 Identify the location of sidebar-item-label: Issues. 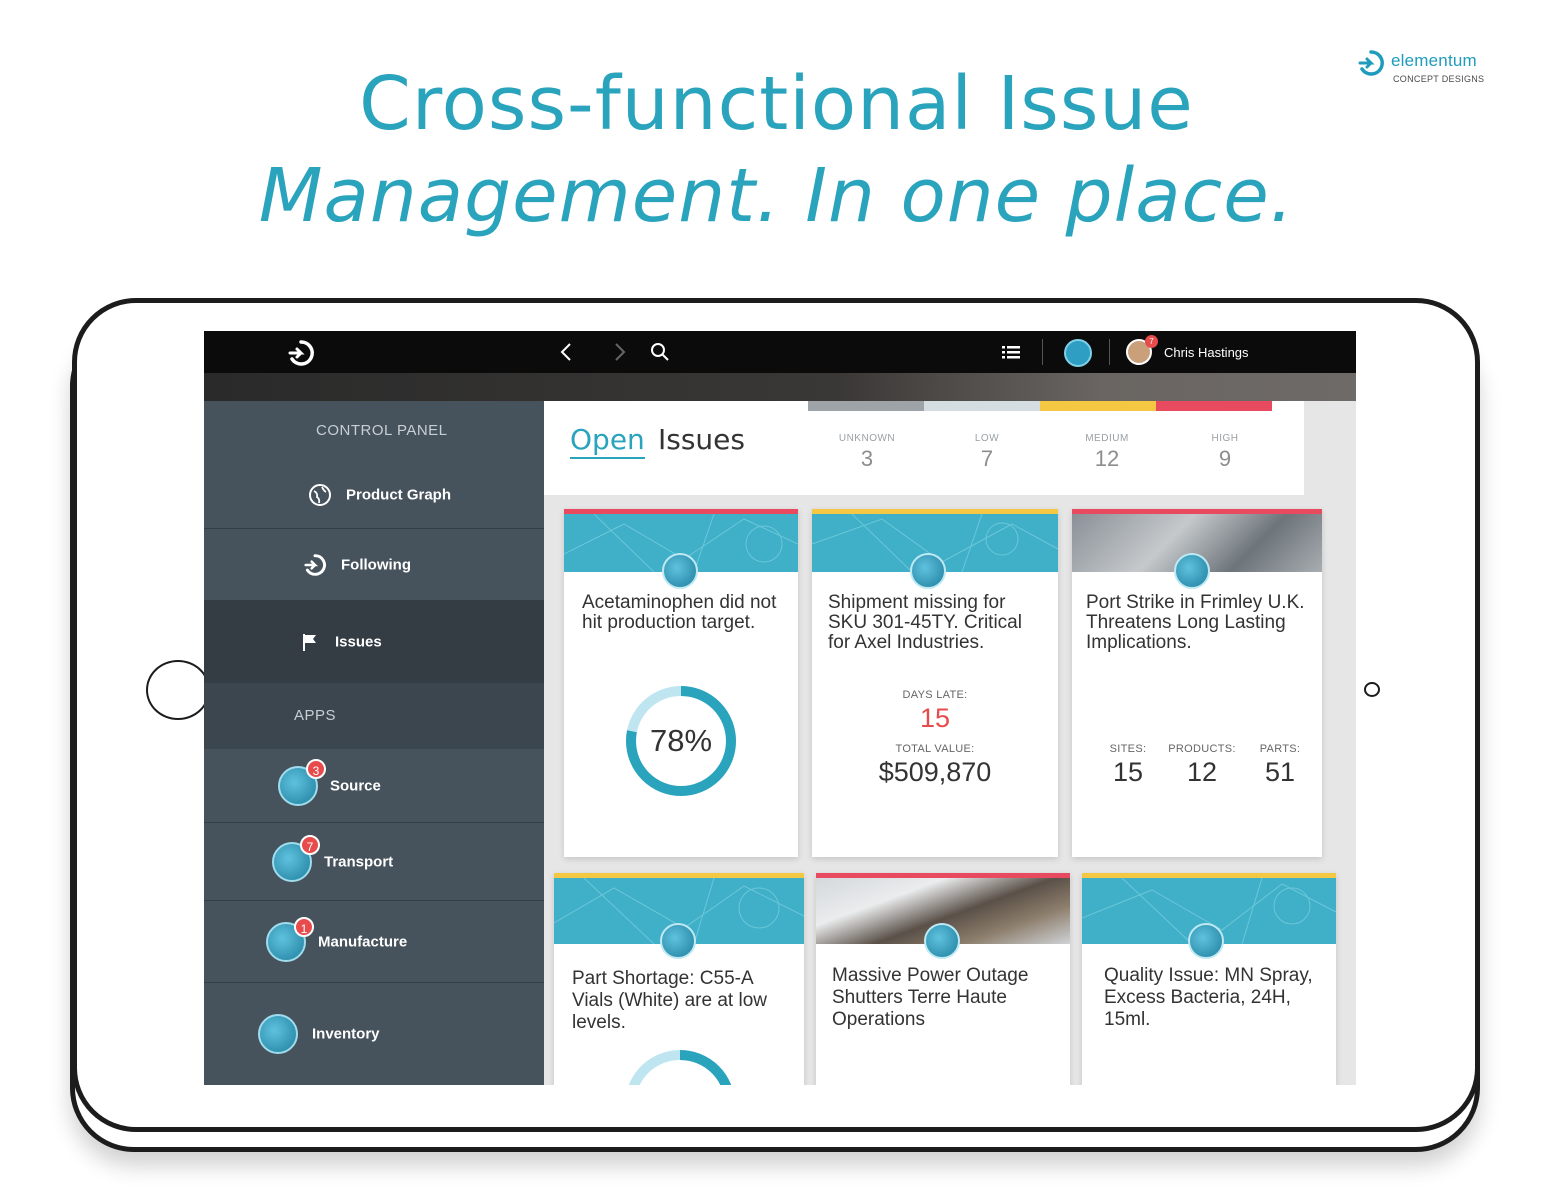
(358, 641).